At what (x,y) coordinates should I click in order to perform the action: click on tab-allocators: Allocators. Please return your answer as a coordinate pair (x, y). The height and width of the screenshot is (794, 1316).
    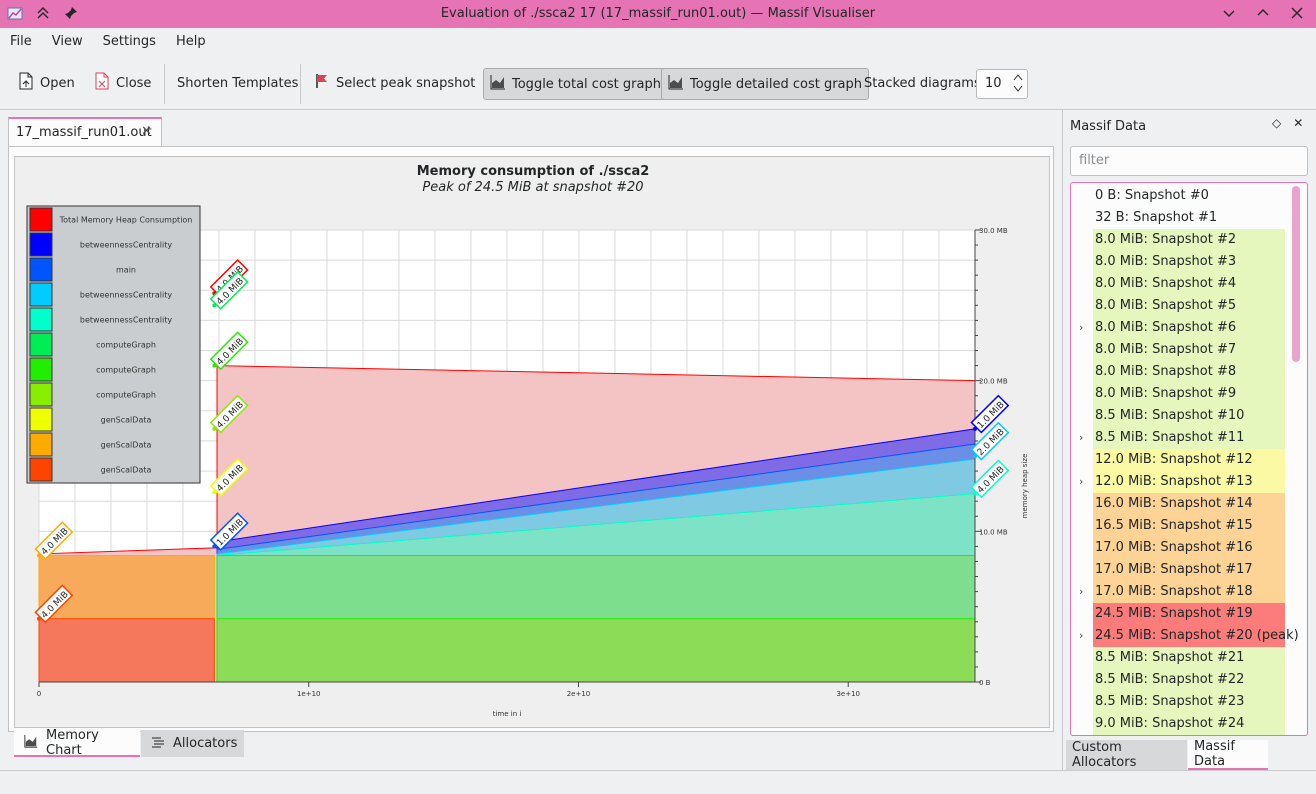
    Looking at the image, I should click on (192, 743).